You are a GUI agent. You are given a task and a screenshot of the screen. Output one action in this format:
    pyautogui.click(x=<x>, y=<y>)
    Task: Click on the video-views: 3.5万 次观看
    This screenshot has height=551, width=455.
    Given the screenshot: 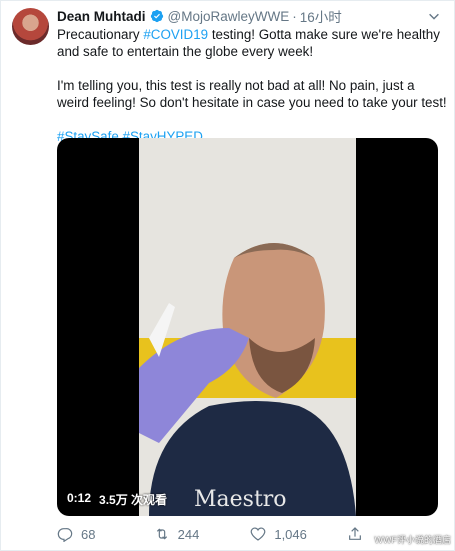 What is the action you would take?
    pyautogui.click(x=133, y=500)
    